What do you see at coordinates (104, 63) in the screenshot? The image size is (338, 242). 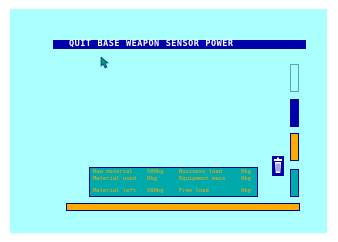 I see `arrow-cursor-icon` at bounding box center [104, 63].